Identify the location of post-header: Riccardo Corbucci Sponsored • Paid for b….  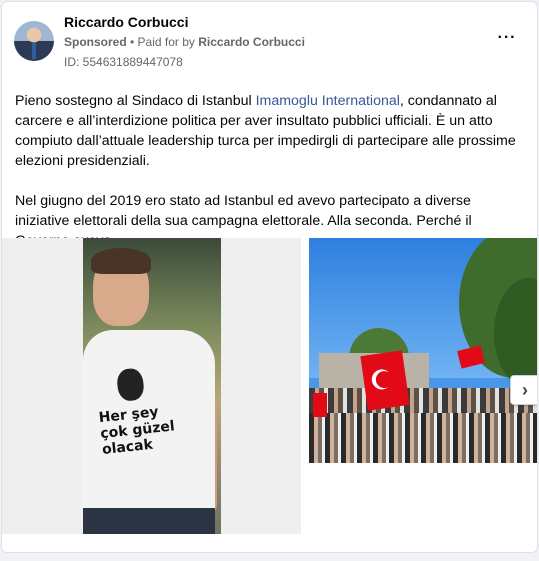
(269, 42).